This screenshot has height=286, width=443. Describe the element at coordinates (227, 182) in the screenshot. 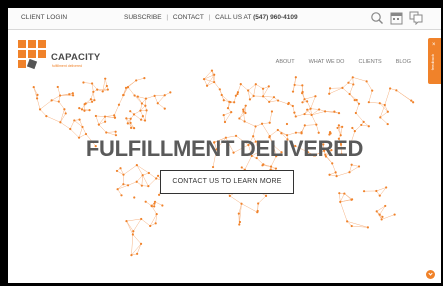

I see `contact-cta-button: CONTACT US TO LEARN MORE` at that location.